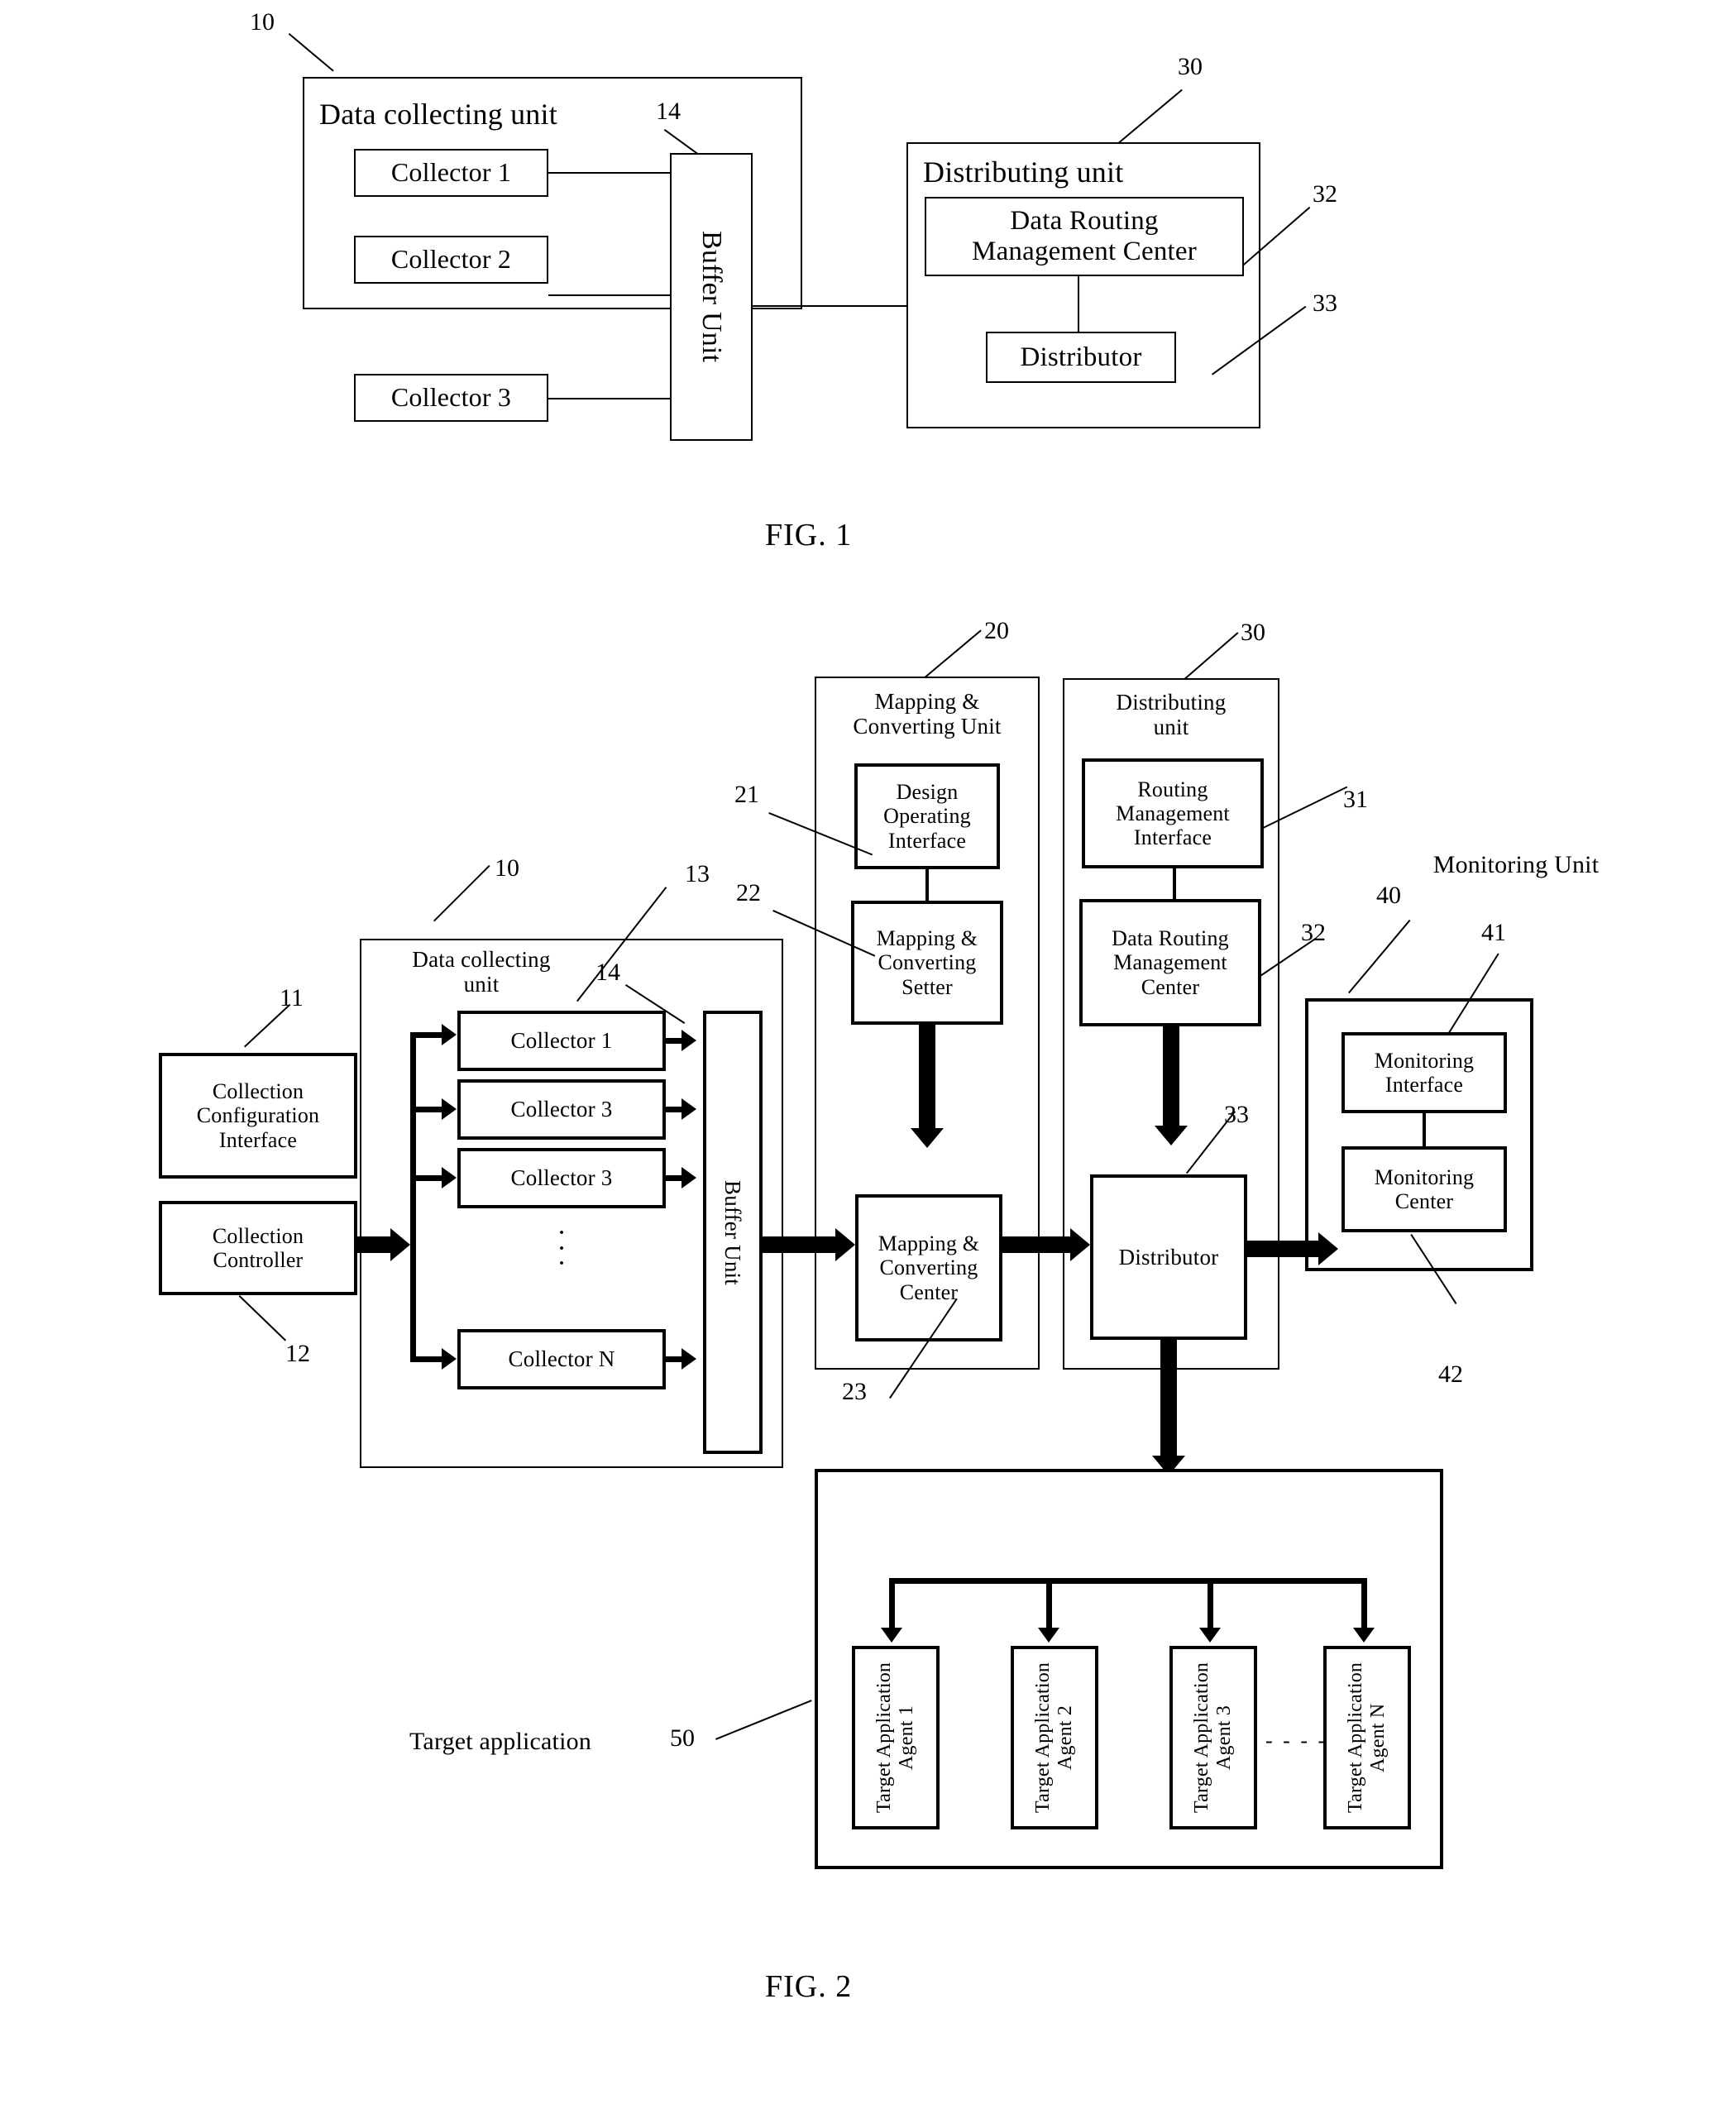 This screenshot has width=1736, height=2109. Describe the element at coordinates (451, 397) in the screenshot. I see `fig1-collector-3-label: Collector 3` at that location.